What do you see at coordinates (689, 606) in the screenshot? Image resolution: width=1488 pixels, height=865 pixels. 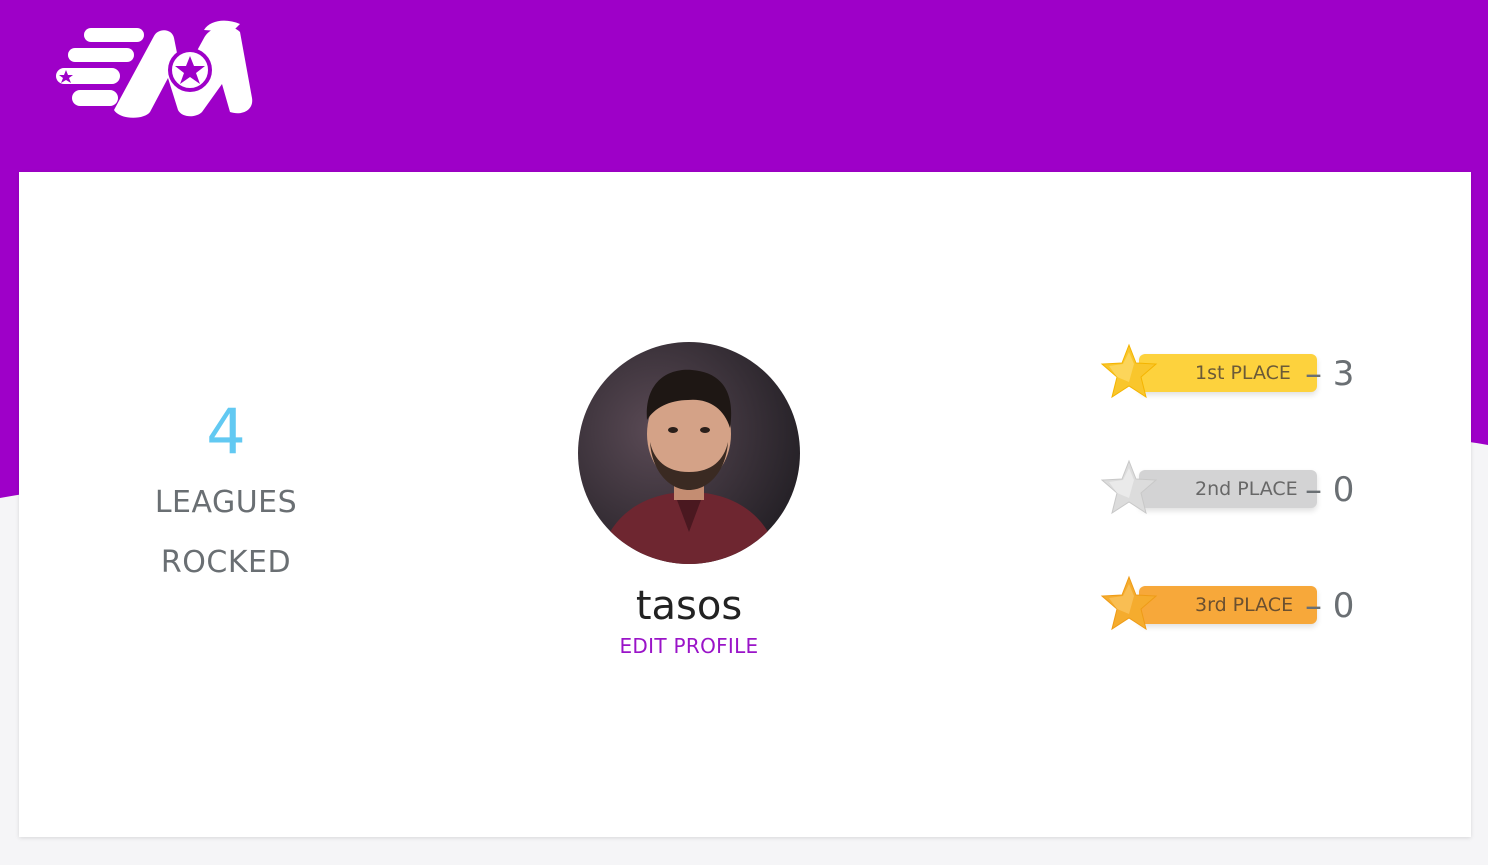 I see `username: tasos` at bounding box center [689, 606].